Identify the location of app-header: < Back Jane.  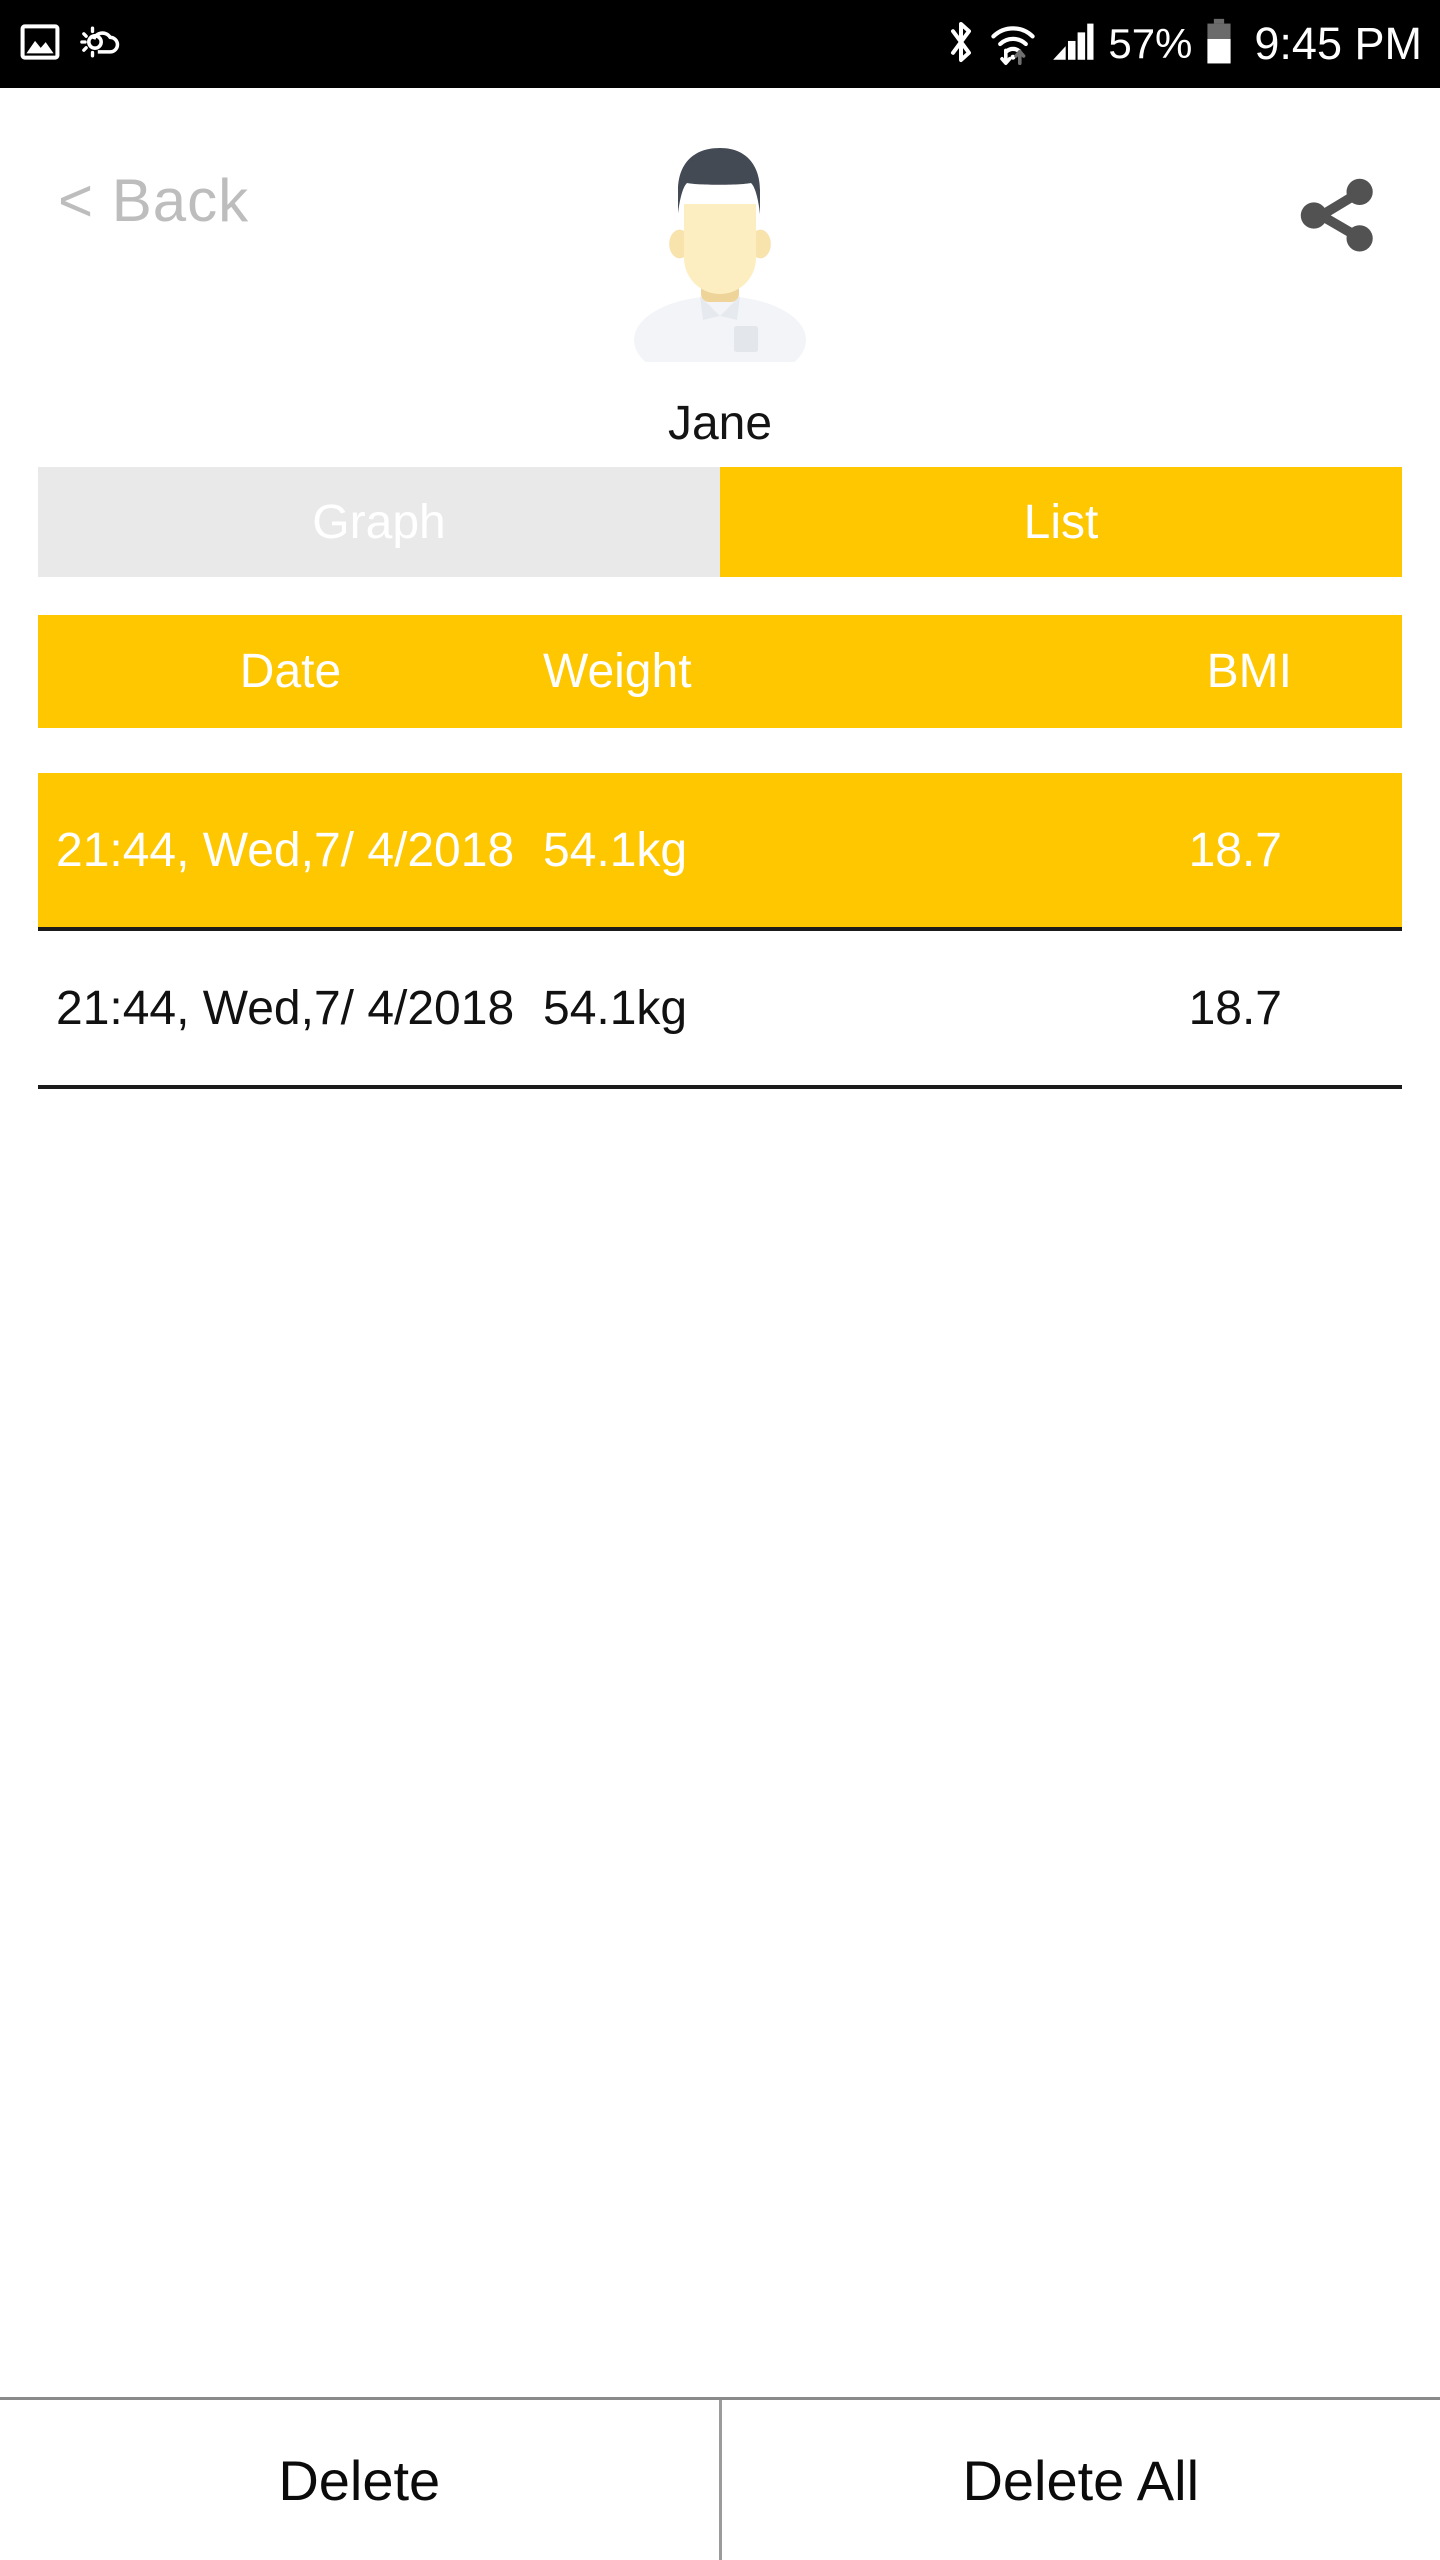
(720, 270).